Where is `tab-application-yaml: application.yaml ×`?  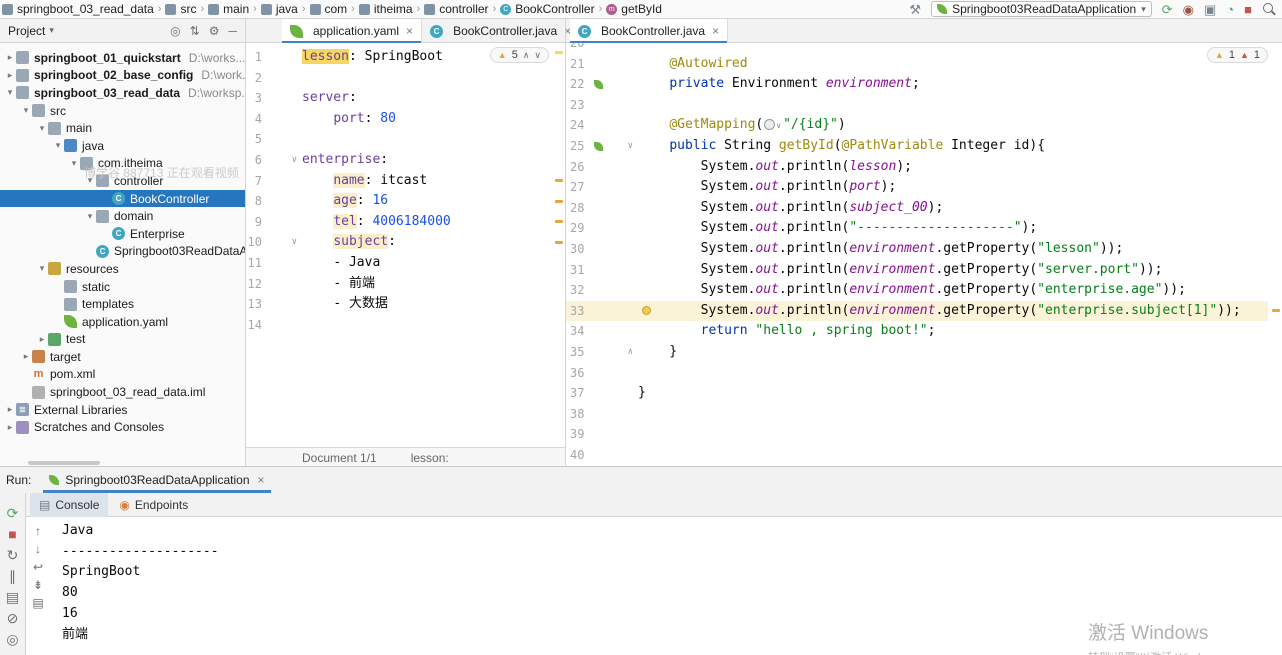 tab-application-yaml: application.yaml × is located at coordinates (352, 31).